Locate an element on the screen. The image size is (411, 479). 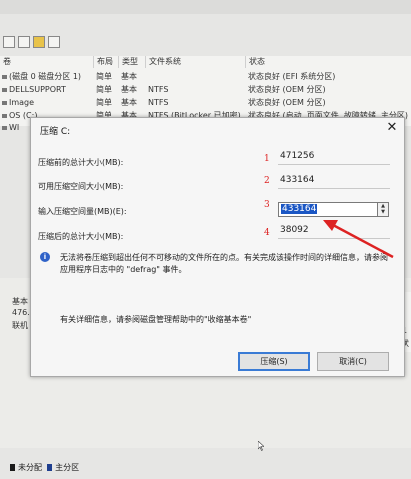
table-row: DELLSUPPORT 简单 基本 NTFS 状态良好 (OEM 分区) is located at coordinates (205, 90).